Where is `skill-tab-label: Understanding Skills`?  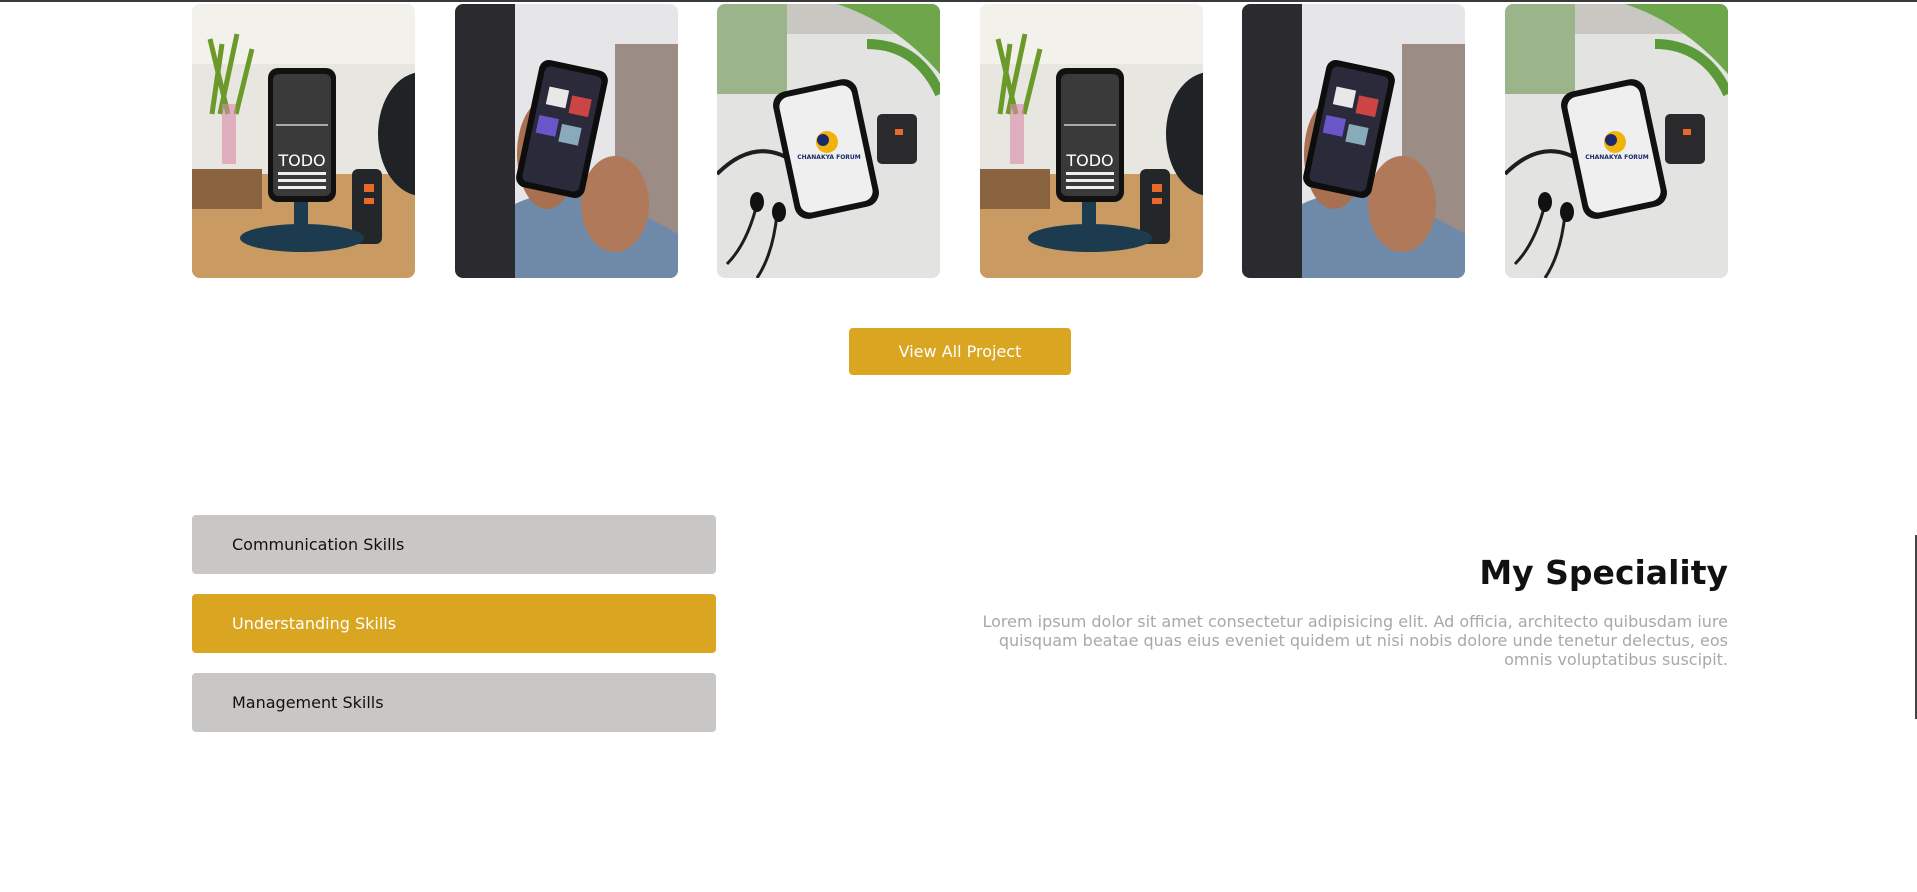
skill-tab-label: Understanding Skills is located at coordinates (314, 623).